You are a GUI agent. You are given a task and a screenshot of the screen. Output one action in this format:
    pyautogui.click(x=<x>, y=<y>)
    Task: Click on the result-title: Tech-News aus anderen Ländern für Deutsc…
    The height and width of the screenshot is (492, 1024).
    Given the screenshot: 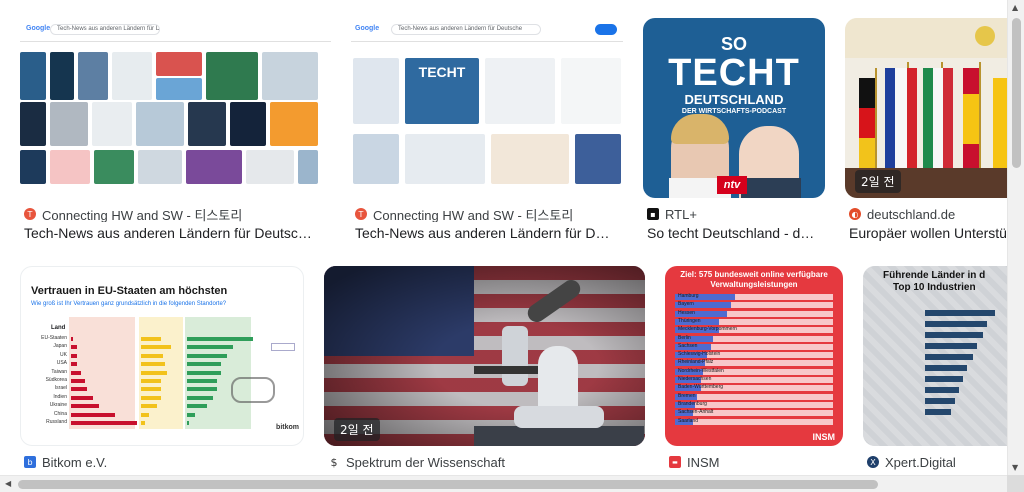 What is the action you would take?
    pyautogui.click(x=177, y=234)
    